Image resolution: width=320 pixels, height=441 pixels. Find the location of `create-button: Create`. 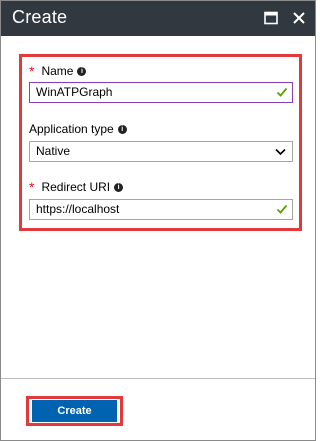

create-button: Create is located at coordinates (74, 411).